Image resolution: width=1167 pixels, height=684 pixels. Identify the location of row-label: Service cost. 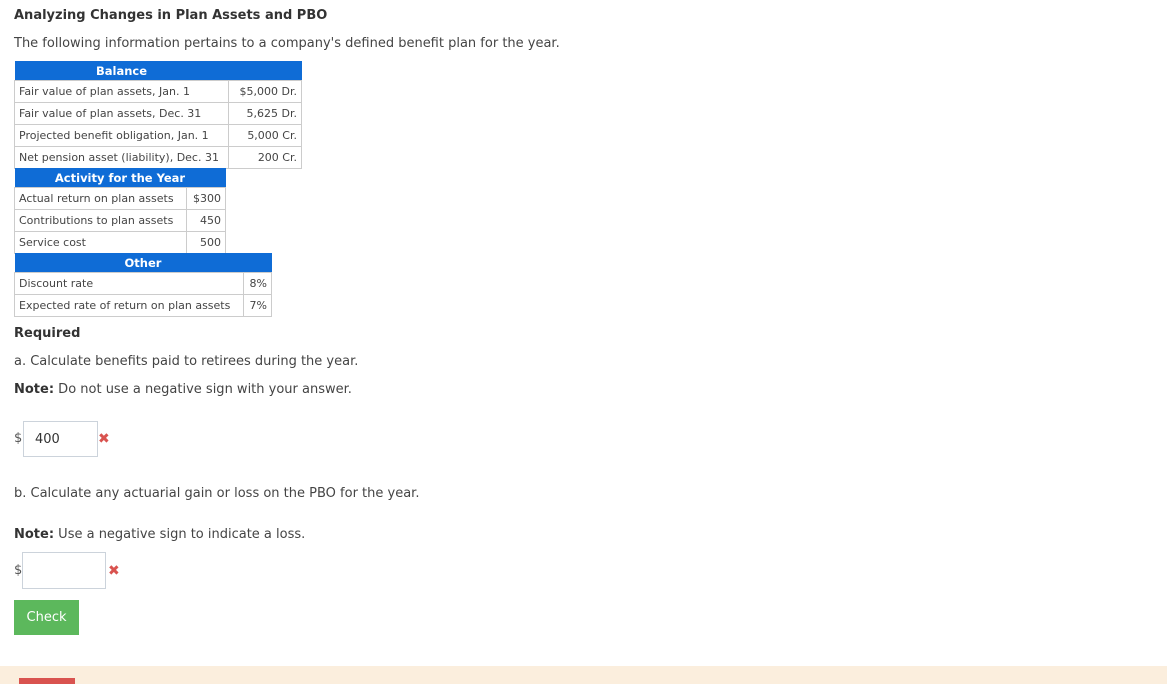
(100, 242).